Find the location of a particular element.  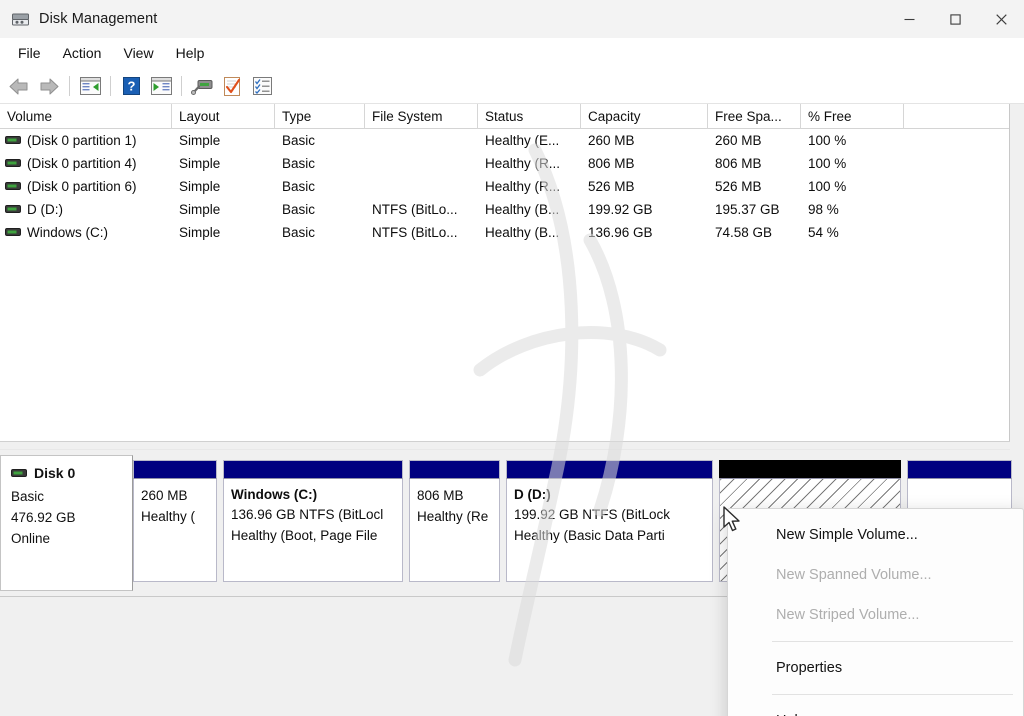

menu-item-help: Help is located at coordinates (875, 708).